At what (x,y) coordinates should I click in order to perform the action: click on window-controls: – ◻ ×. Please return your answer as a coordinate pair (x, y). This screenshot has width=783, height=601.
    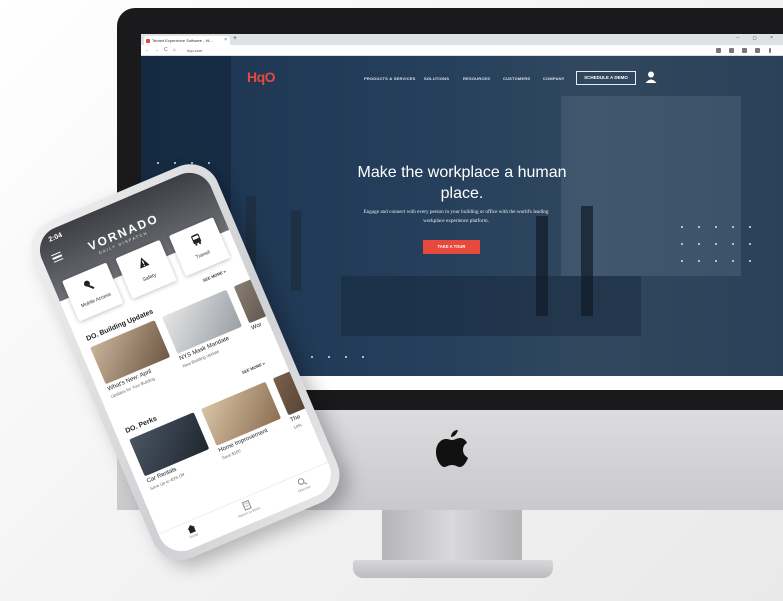
    Looking at the image, I should click on (757, 38).